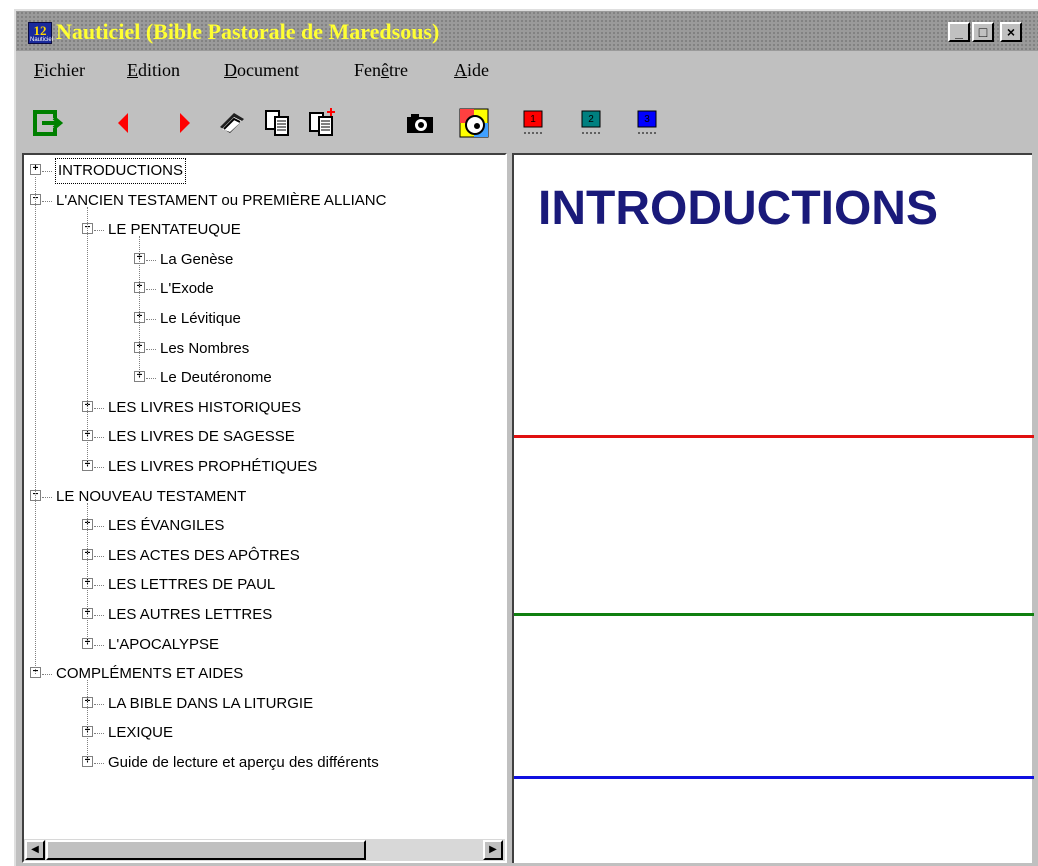  Describe the element at coordinates (7, 433) in the screenshot. I see `desktop-edge` at that location.